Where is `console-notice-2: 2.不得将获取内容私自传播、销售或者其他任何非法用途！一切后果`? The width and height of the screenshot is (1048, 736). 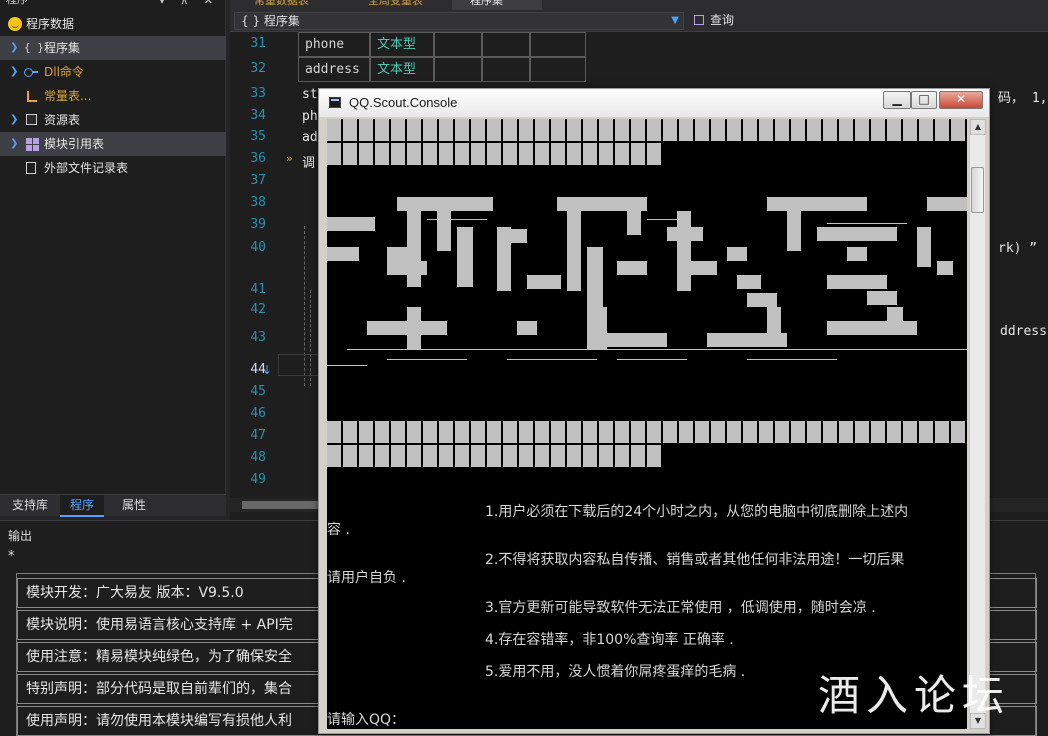
console-notice-2: 2.不得将获取内容私自传播、销售或者其他任何非法用途！一切后果 is located at coordinates (695, 560).